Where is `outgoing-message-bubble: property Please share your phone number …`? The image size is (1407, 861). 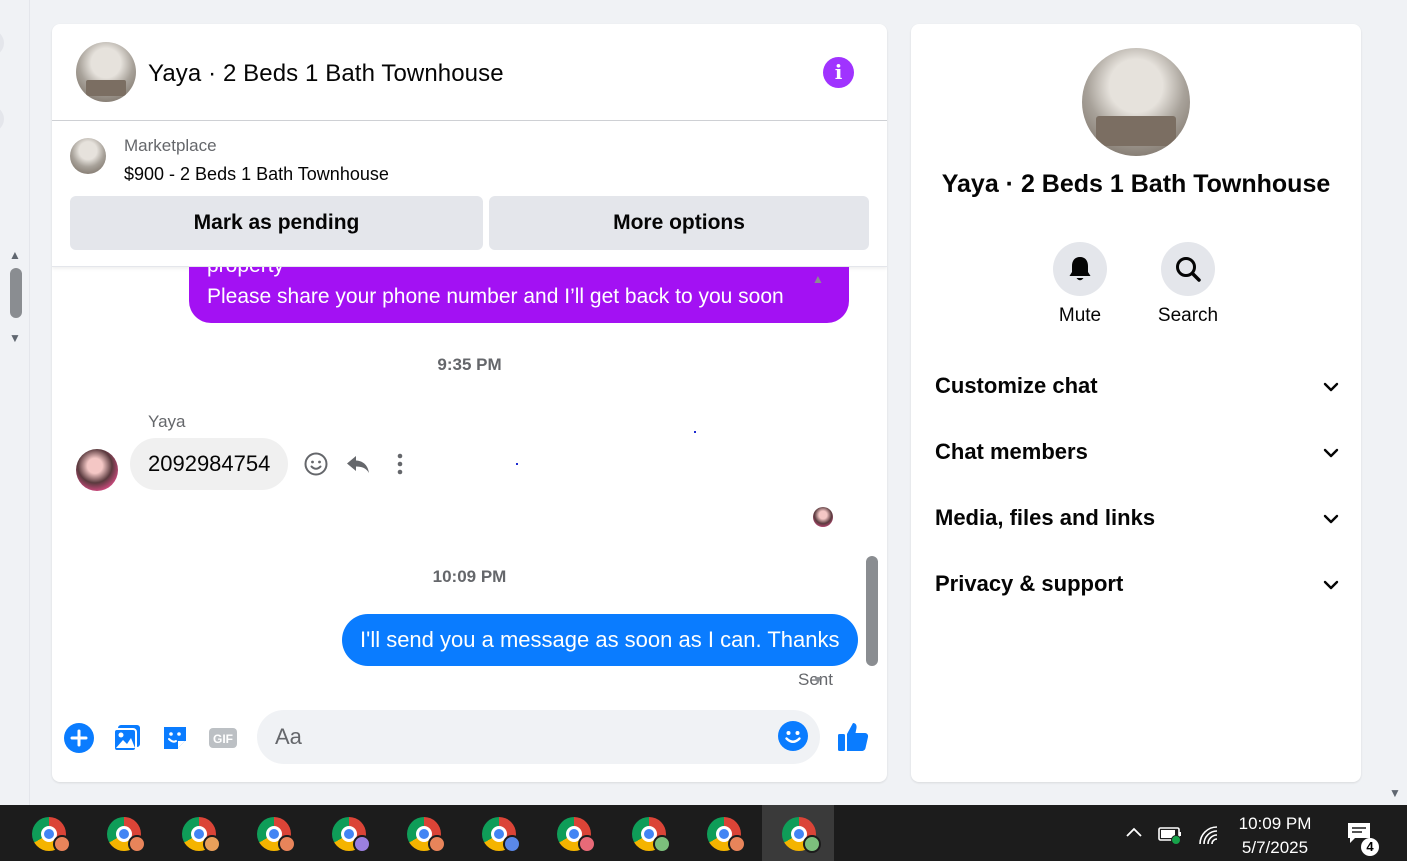
outgoing-message-bubble: property Please share your phone number … is located at coordinates (519, 295).